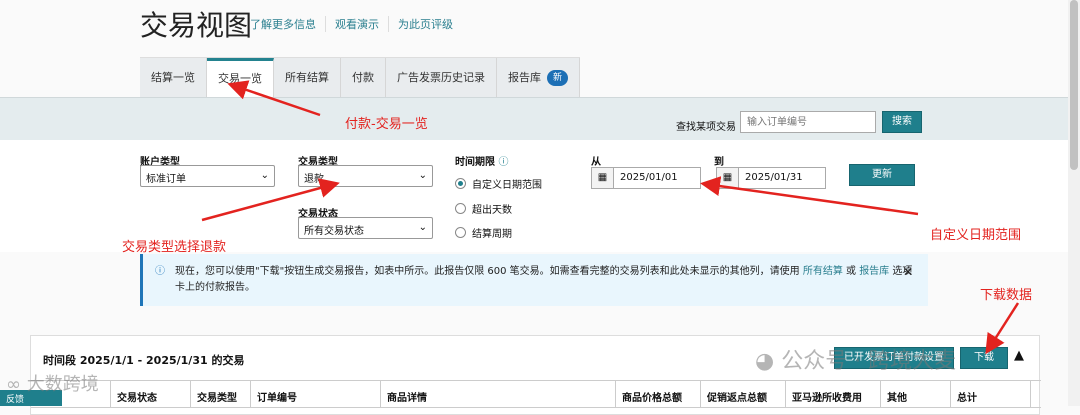  What do you see at coordinates (52, 384) in the screenshot?
I see `watermark-logo: ∞ 大数跨境` at bounding box center [52, 384].